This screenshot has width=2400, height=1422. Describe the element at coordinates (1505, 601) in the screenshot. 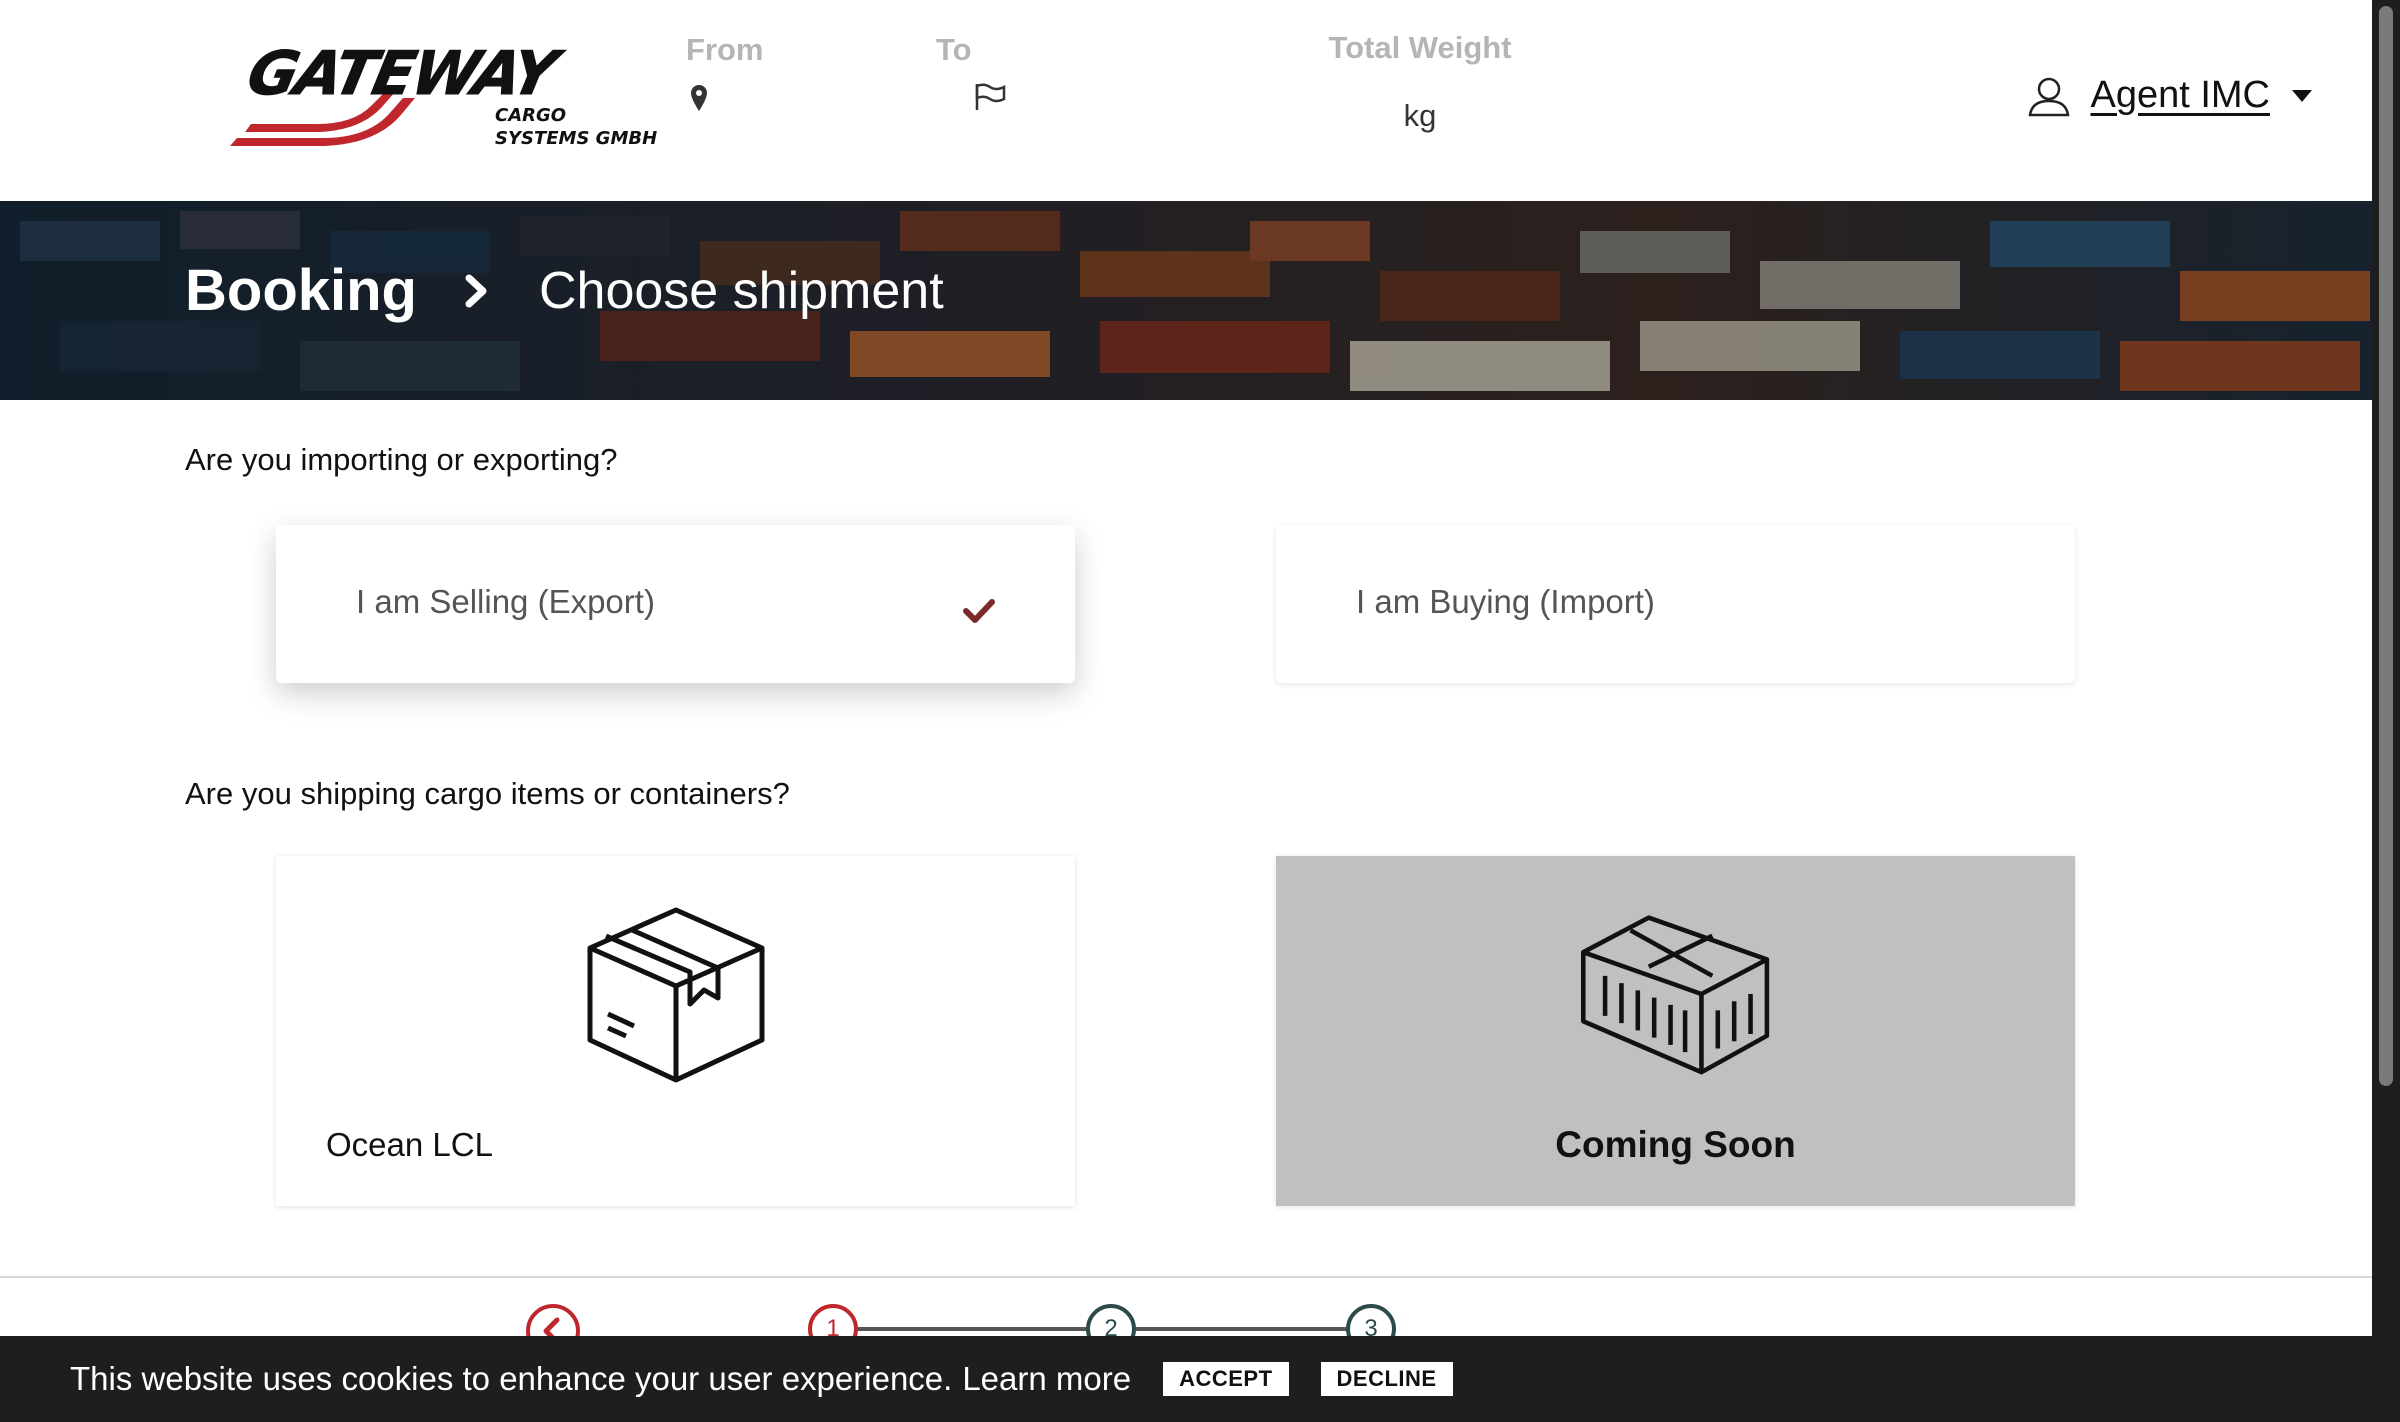

I see `import-option-label: I am Buying (Import)` at that location.